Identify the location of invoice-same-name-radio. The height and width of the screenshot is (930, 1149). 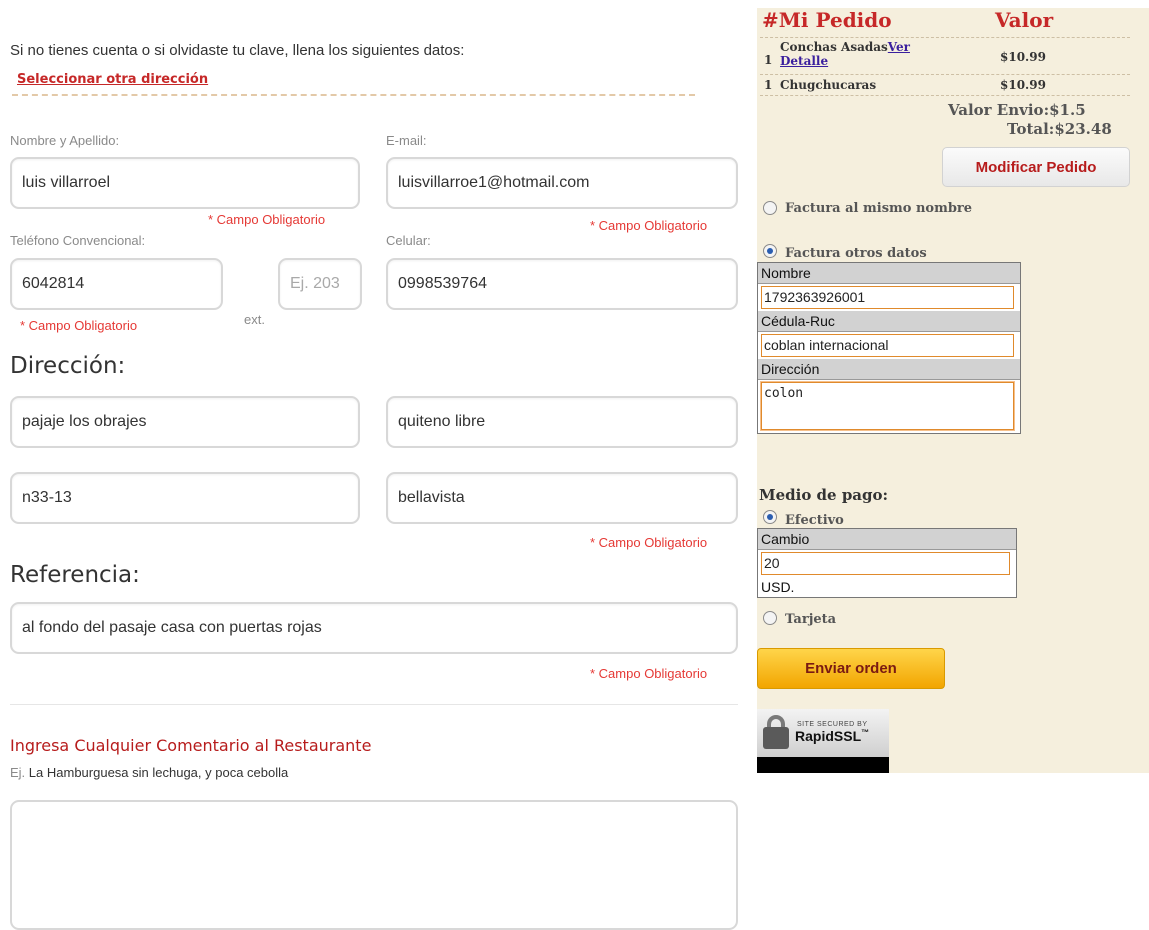
(770, 208).